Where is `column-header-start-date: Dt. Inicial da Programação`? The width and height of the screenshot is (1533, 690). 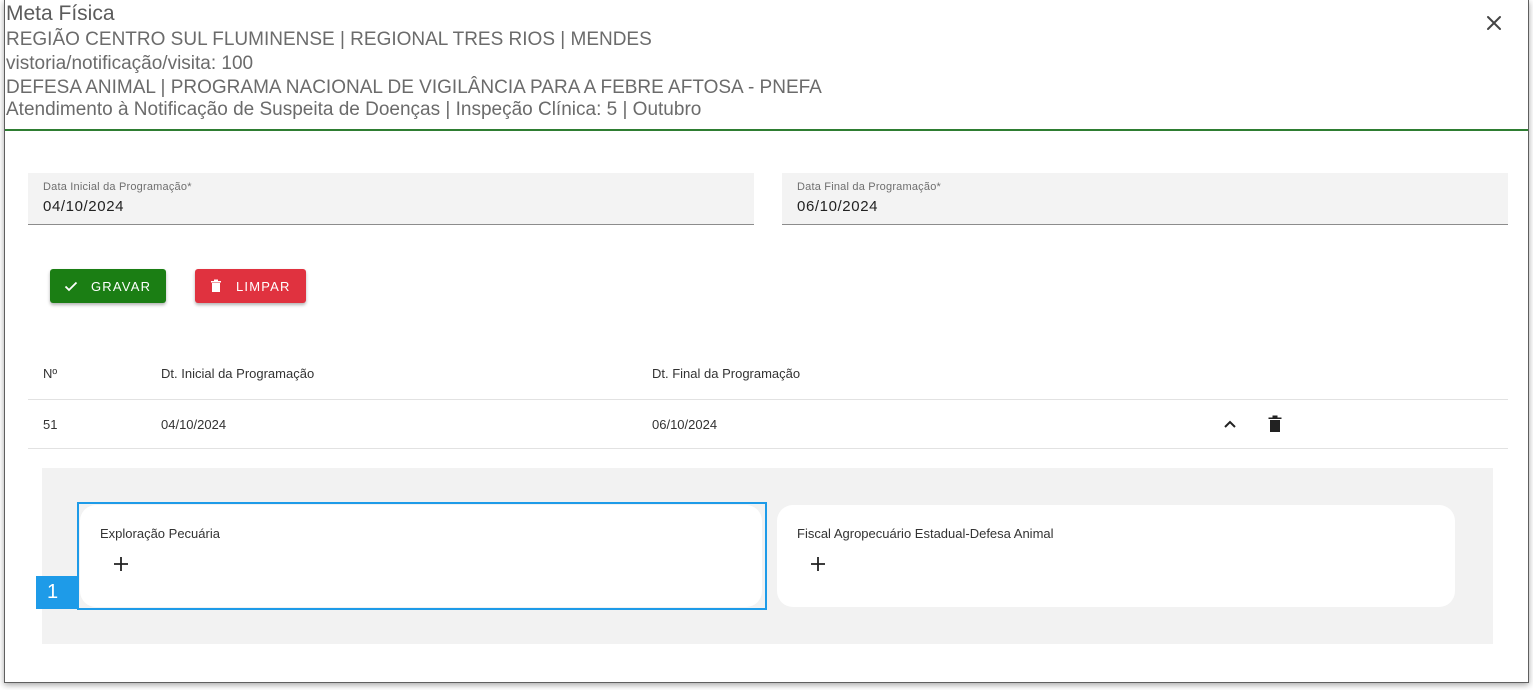
column-header-start-date: Dt. Inicial da Programação is located at coordinates (238, 373).